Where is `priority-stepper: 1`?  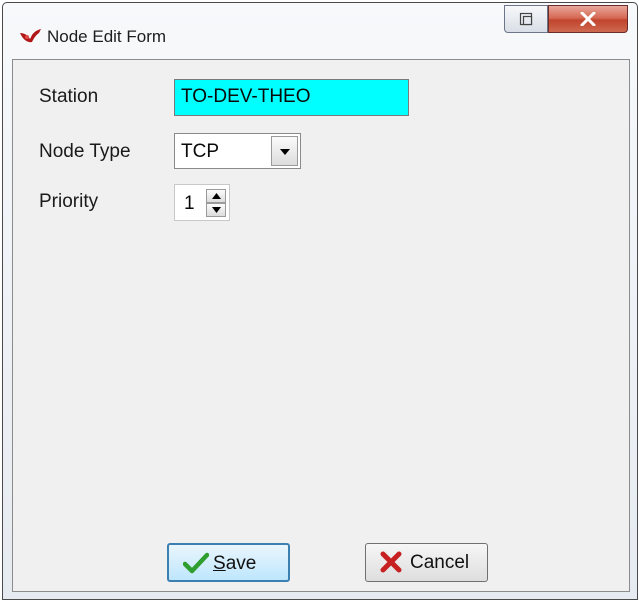 priority-stepper: 1 is located at coordinates (202, 202).